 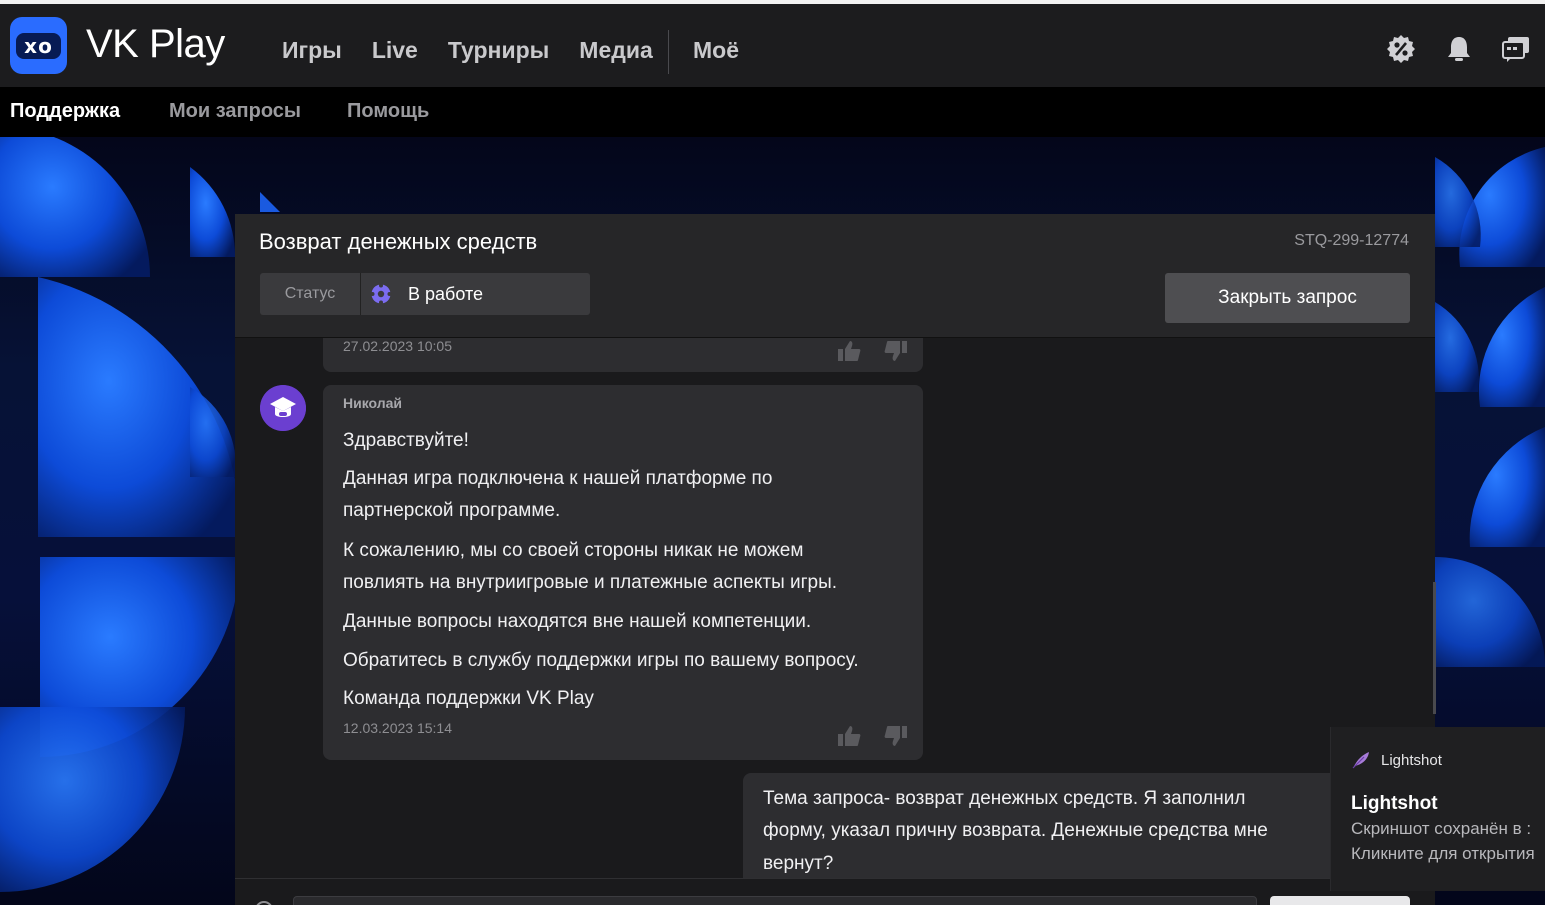 I want to click on messages-icon, so click(x=1516, y=49).